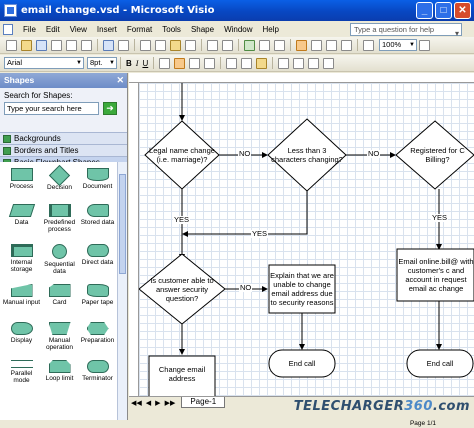  Describe the element at coordinates (97, 179) in the screenshot. I see `shape-document: Document` at that location.